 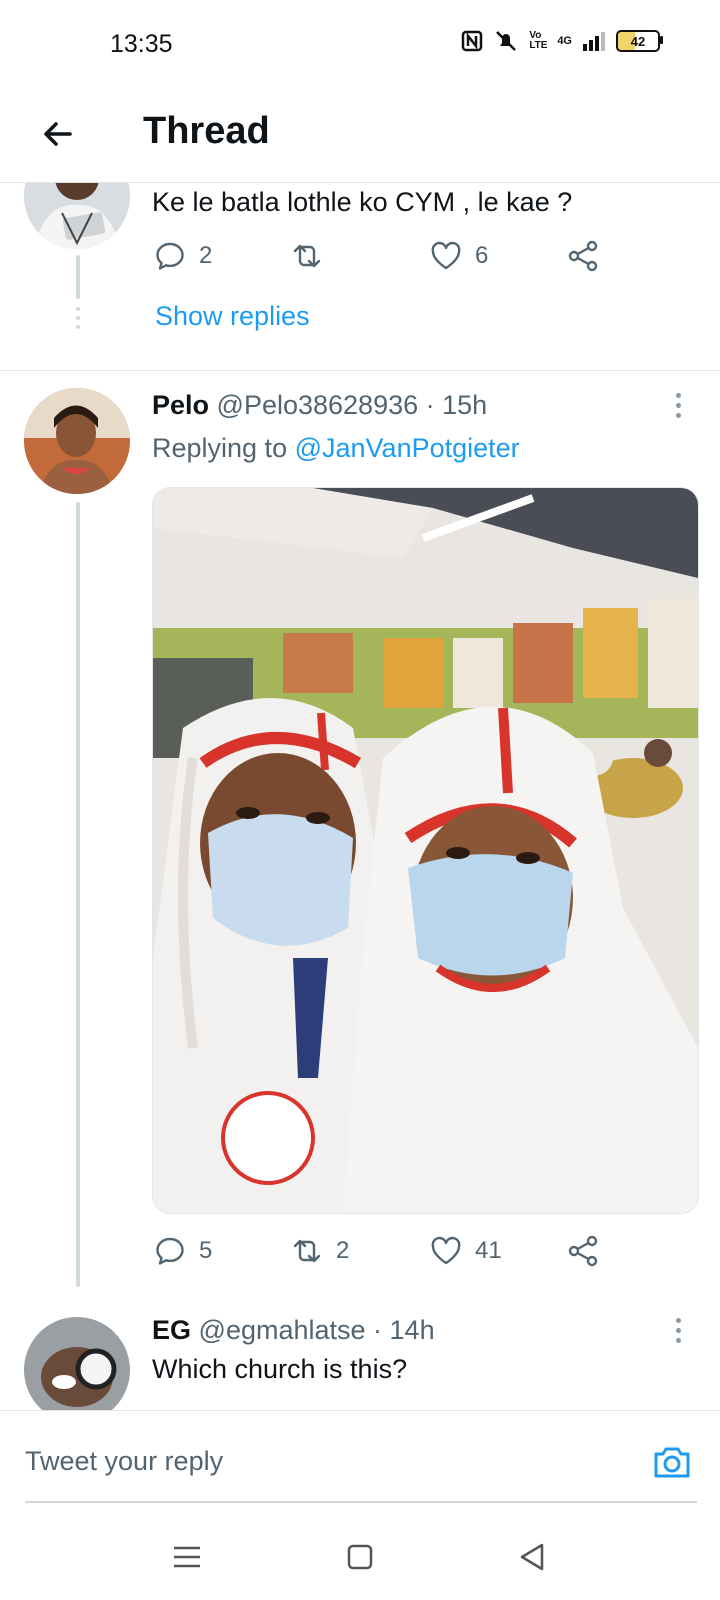 I want to click on reply-count: 2, so click(x=206, y=255).